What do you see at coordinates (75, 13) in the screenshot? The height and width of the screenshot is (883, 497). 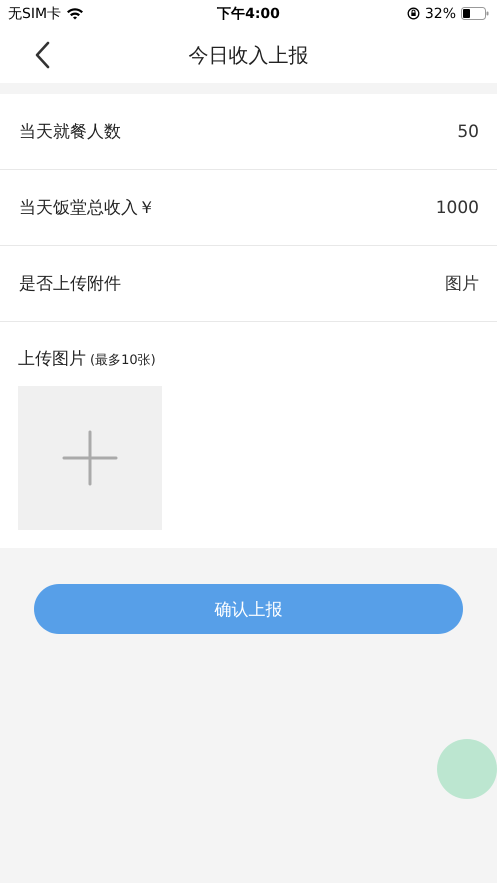 I see `wifi-icon` at bounding box center [75, 13].